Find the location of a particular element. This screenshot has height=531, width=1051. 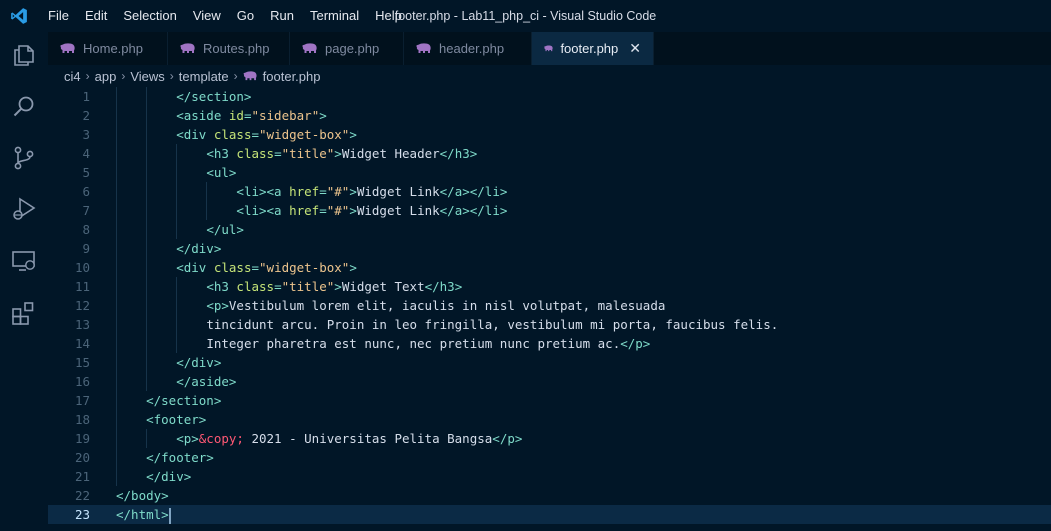

code-text: <aside id="sidebar"> is located at coordinates (251, 115).